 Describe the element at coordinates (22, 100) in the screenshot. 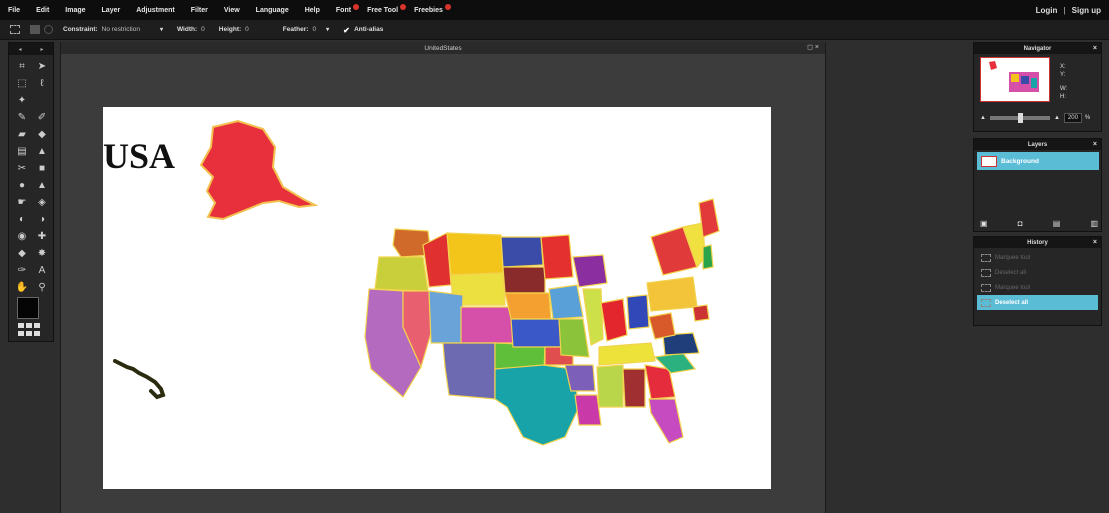

I see `magic-wand-icon: ✦` at that location.